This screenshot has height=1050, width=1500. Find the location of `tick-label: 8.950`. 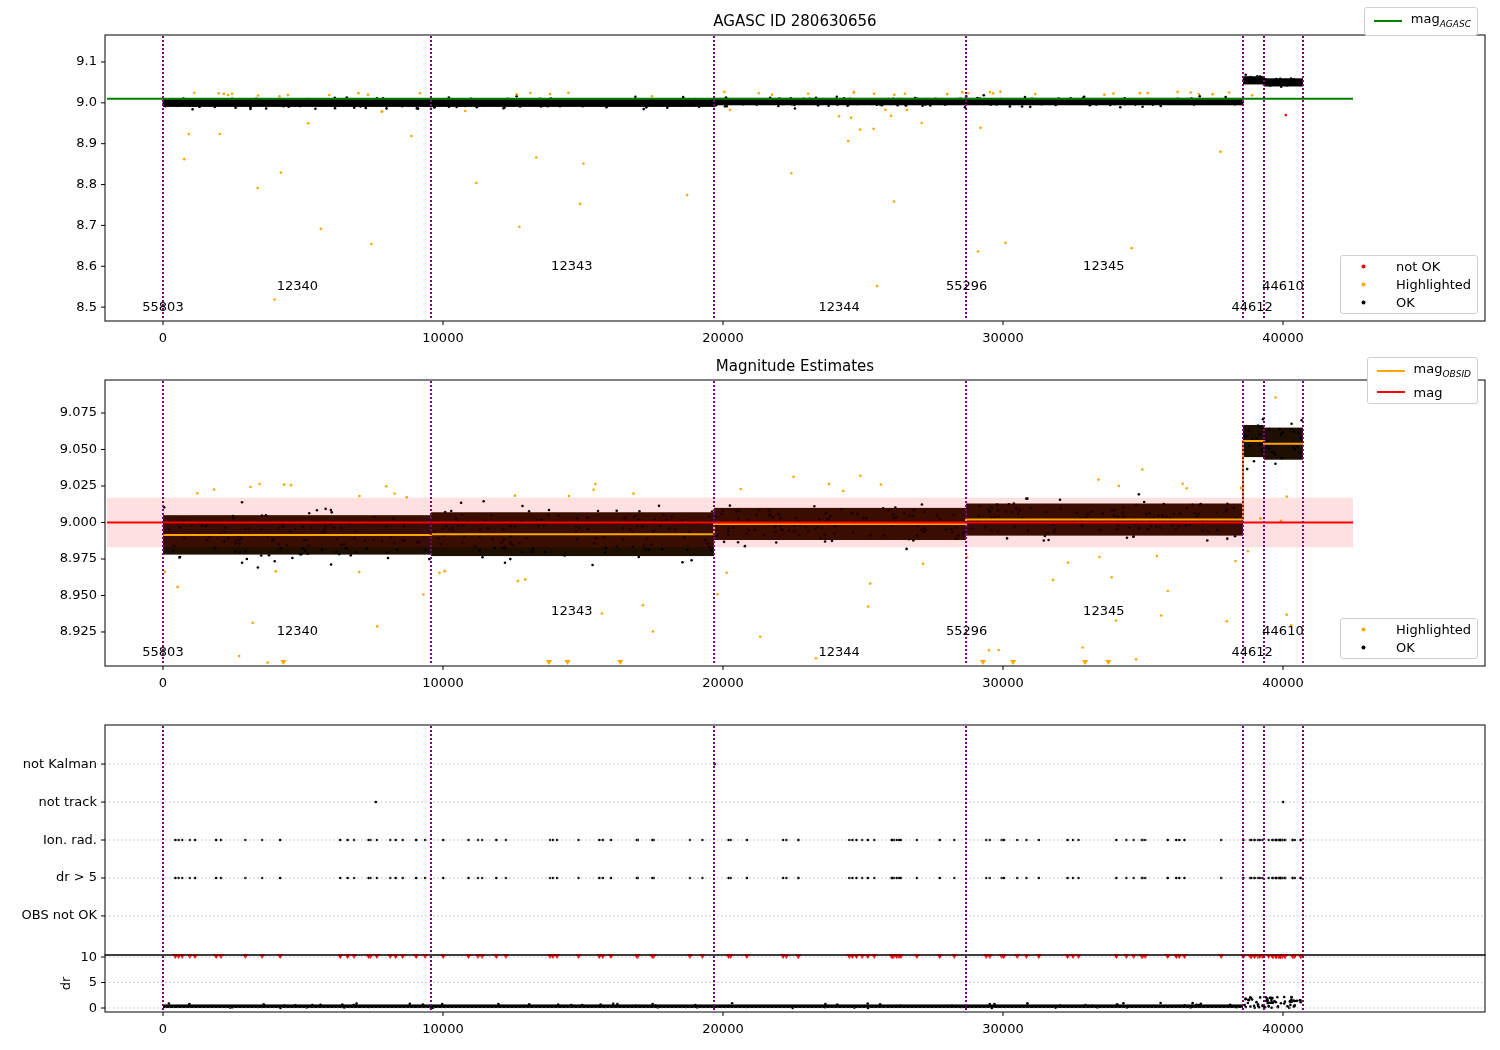

tick-label: 8.950 is located at coordinates (78, 594).